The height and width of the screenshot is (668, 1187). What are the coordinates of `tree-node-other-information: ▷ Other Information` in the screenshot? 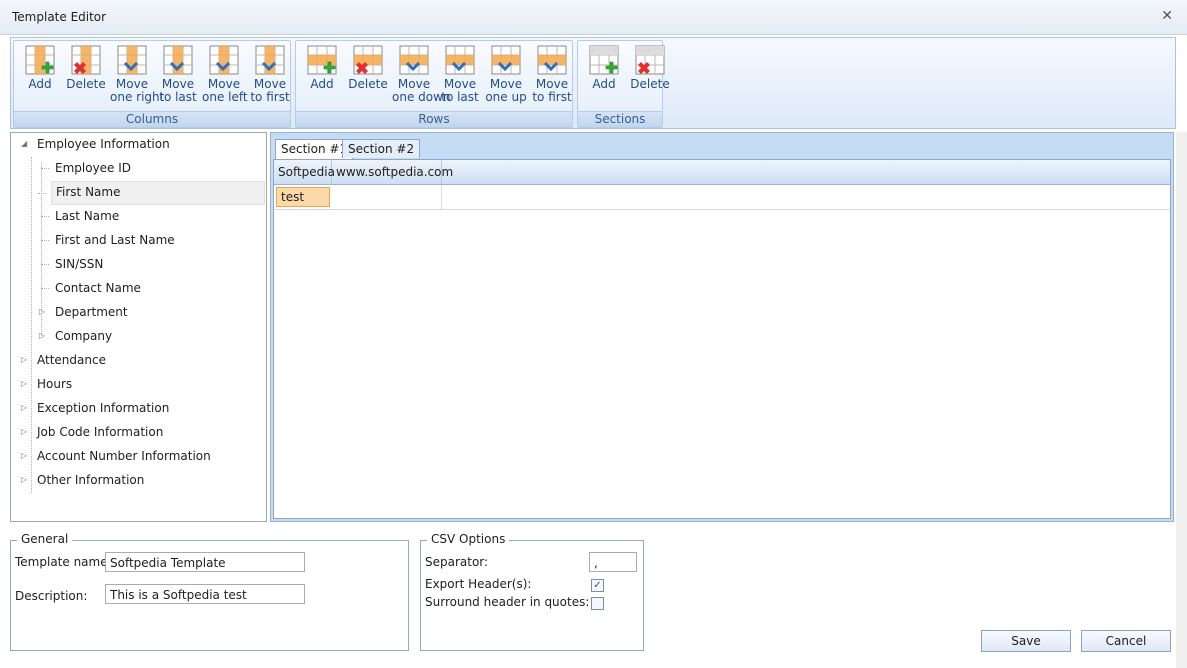 It's located at (82, 480).